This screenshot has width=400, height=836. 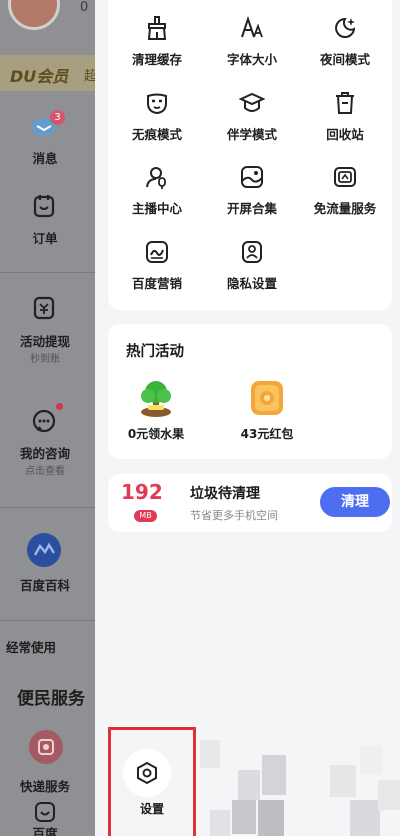 What do you see at coordinates (157, 252) in the screenshot?
I see `marketing-icon` at bounding box center [157, 252].